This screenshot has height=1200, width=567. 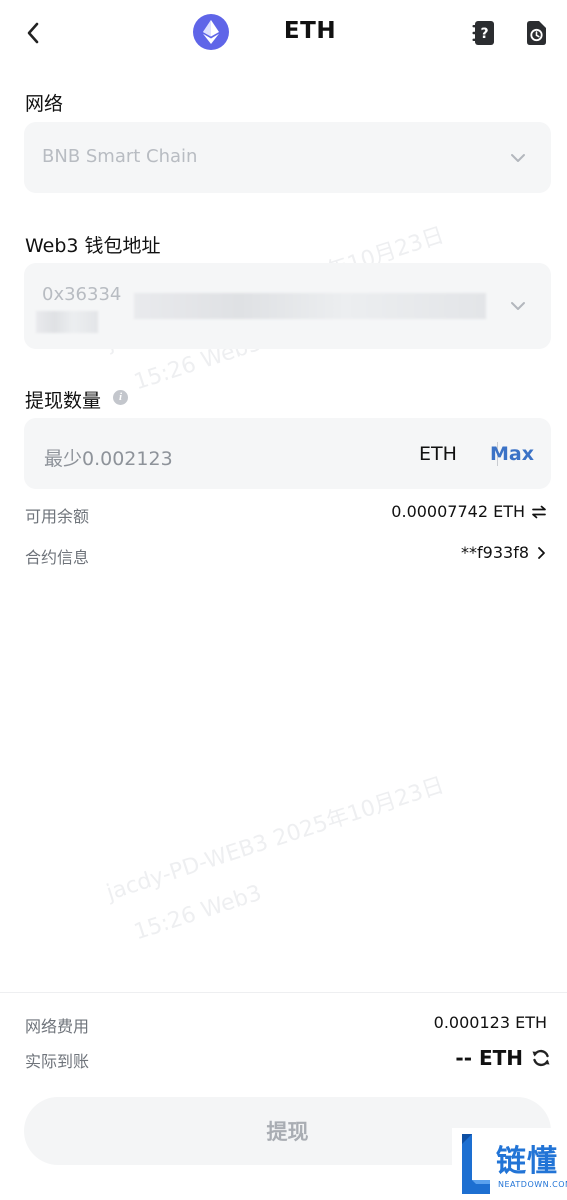 I want to click on chevron-right-icon, so click(x=541, y=552).